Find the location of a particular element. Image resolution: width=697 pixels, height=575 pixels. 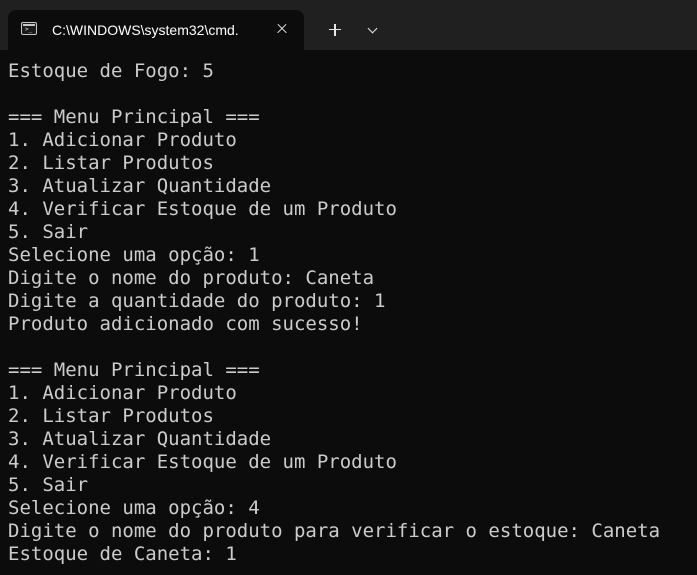

console-line: Selecione uma opção: 4 is located at coordinates (134, 508).